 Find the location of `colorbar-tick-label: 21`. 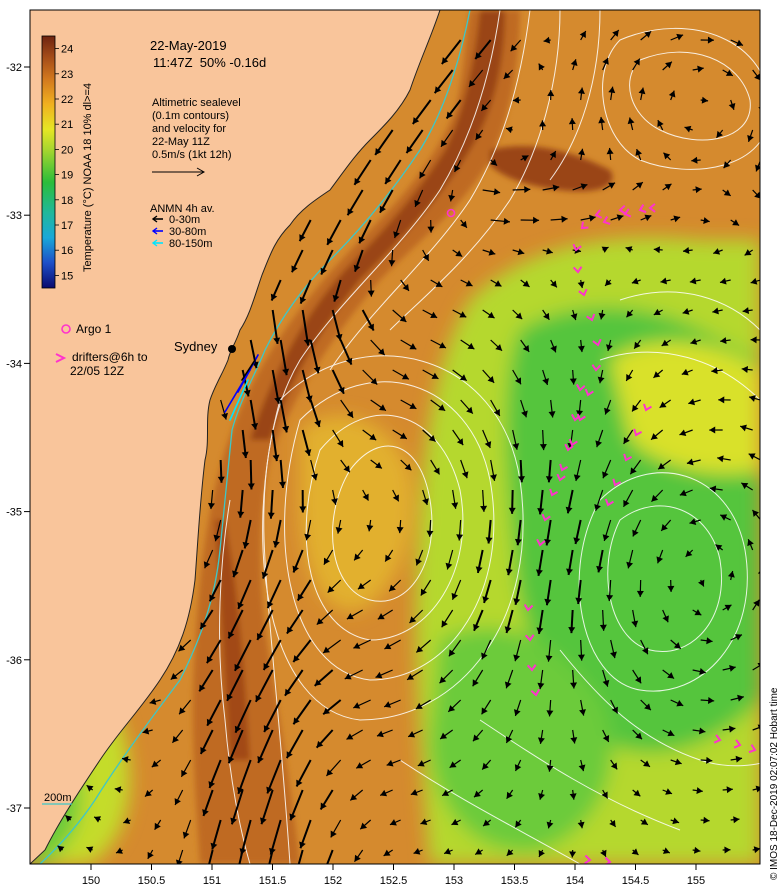

colorbar-tick-label: 21 is located at coordinates (67, 125).